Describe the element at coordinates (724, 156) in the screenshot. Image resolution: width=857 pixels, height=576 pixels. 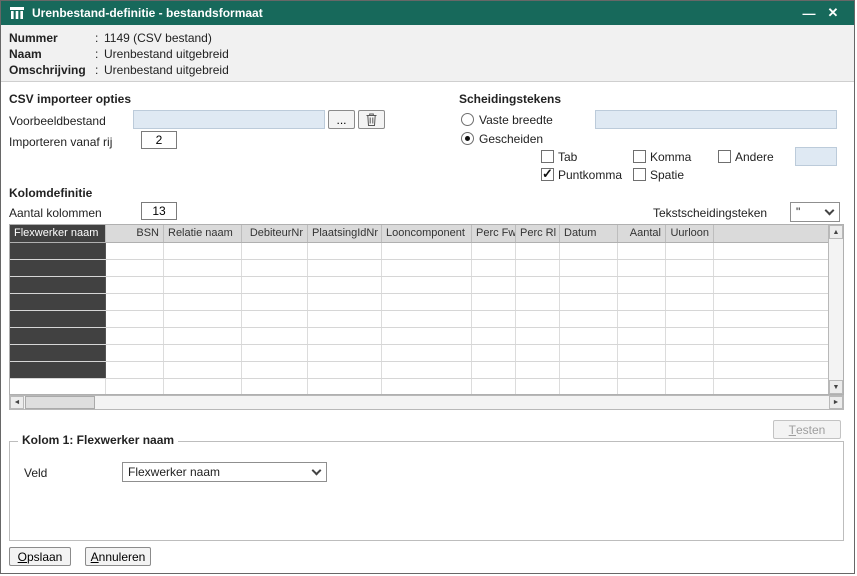
I see `andere-checkbox` at that location.